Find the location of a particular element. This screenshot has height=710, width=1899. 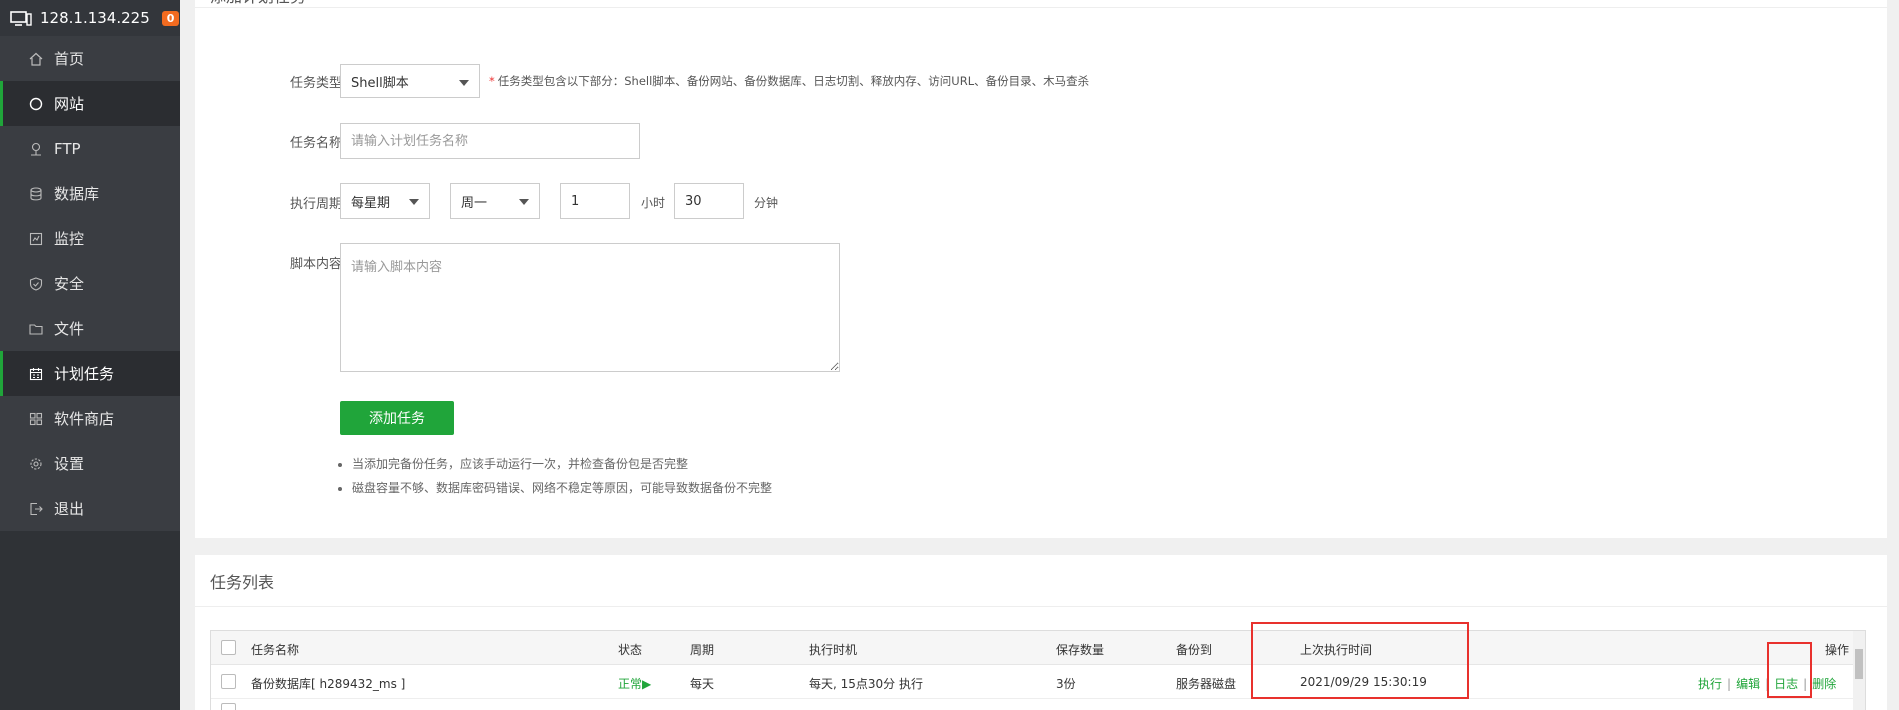

server-ip: 128.1.134.225 is located at coordinates (95, 18).